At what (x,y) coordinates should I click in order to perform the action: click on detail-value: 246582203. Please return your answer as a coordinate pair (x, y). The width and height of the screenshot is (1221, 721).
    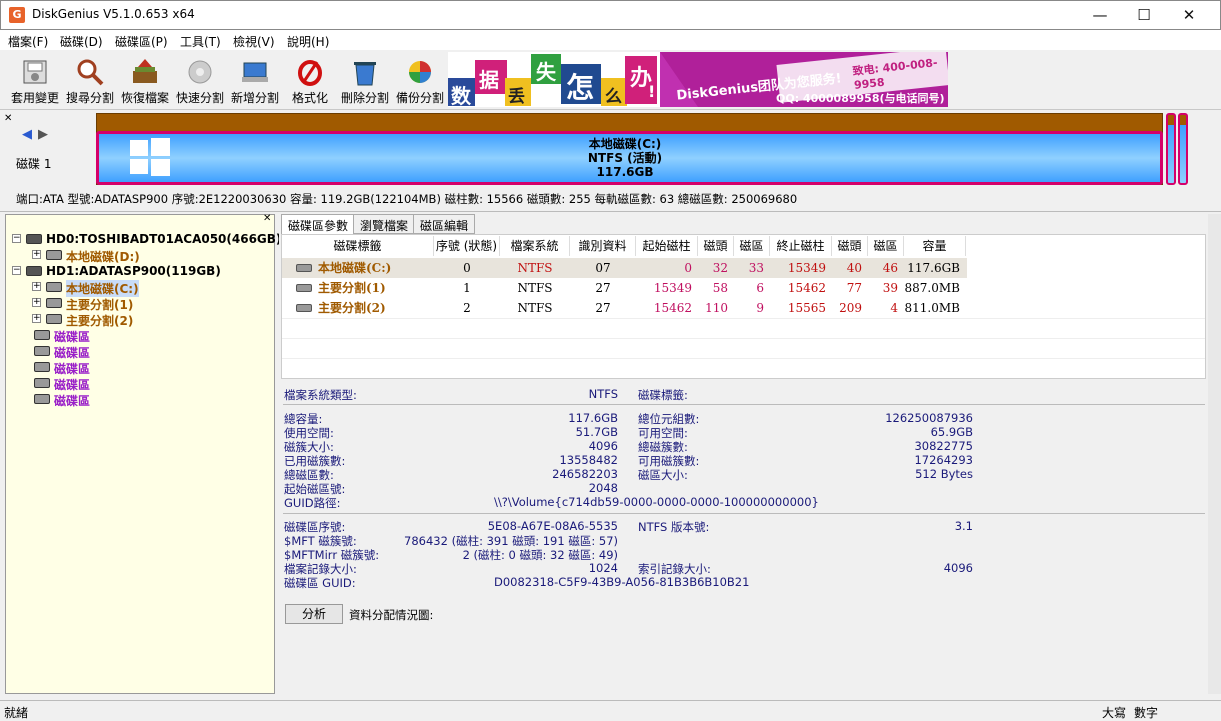
    Looking at the image, I should click on (585, 474).